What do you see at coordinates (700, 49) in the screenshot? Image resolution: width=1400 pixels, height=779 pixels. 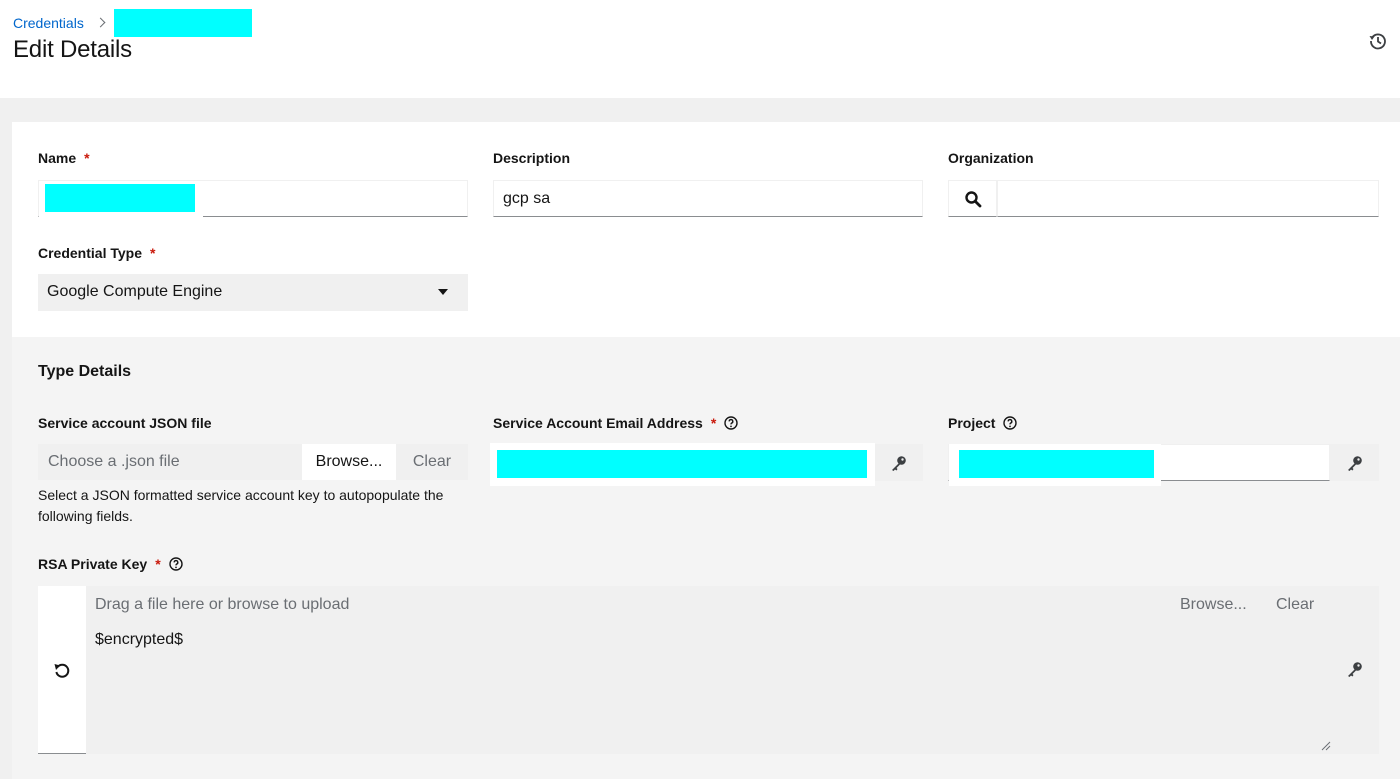 I see `page-header: Credentials Edit Details` at bounding box center [700, 49].